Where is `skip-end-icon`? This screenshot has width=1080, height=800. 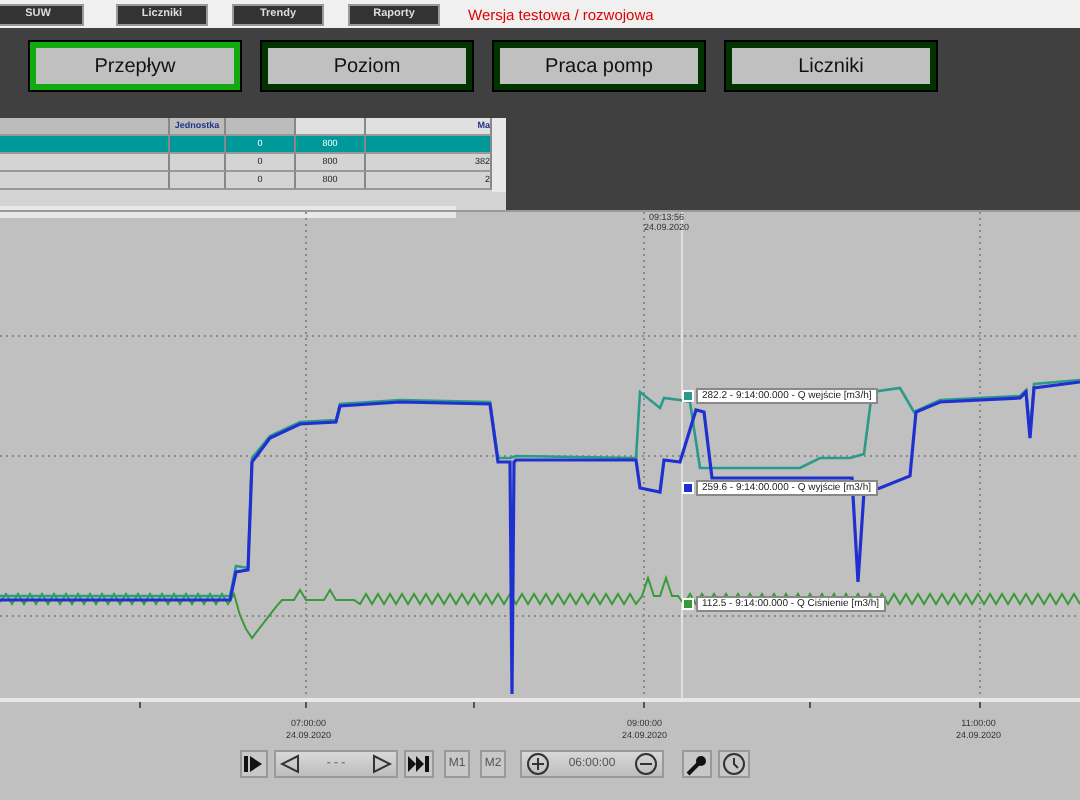 skip-end-icon is located at coordinates (419, 764).